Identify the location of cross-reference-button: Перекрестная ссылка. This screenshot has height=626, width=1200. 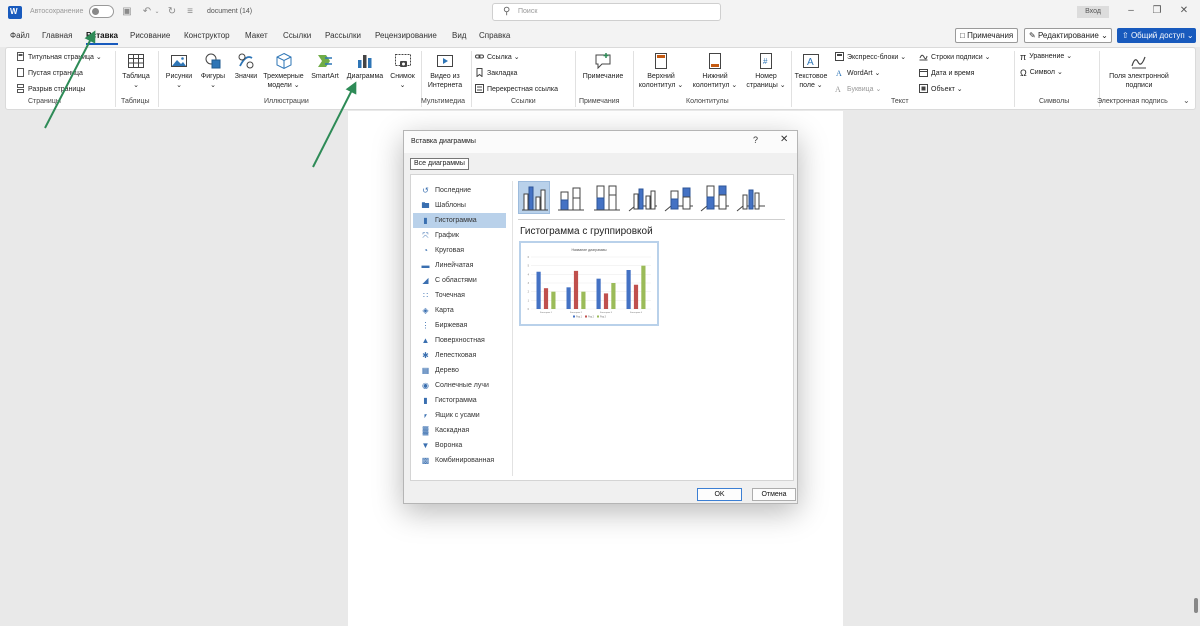
(516, 88).